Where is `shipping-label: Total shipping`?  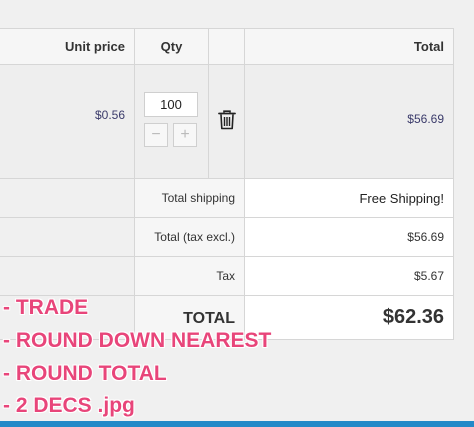 shipping-label: Total shipping is located at coordinates (198, 198).